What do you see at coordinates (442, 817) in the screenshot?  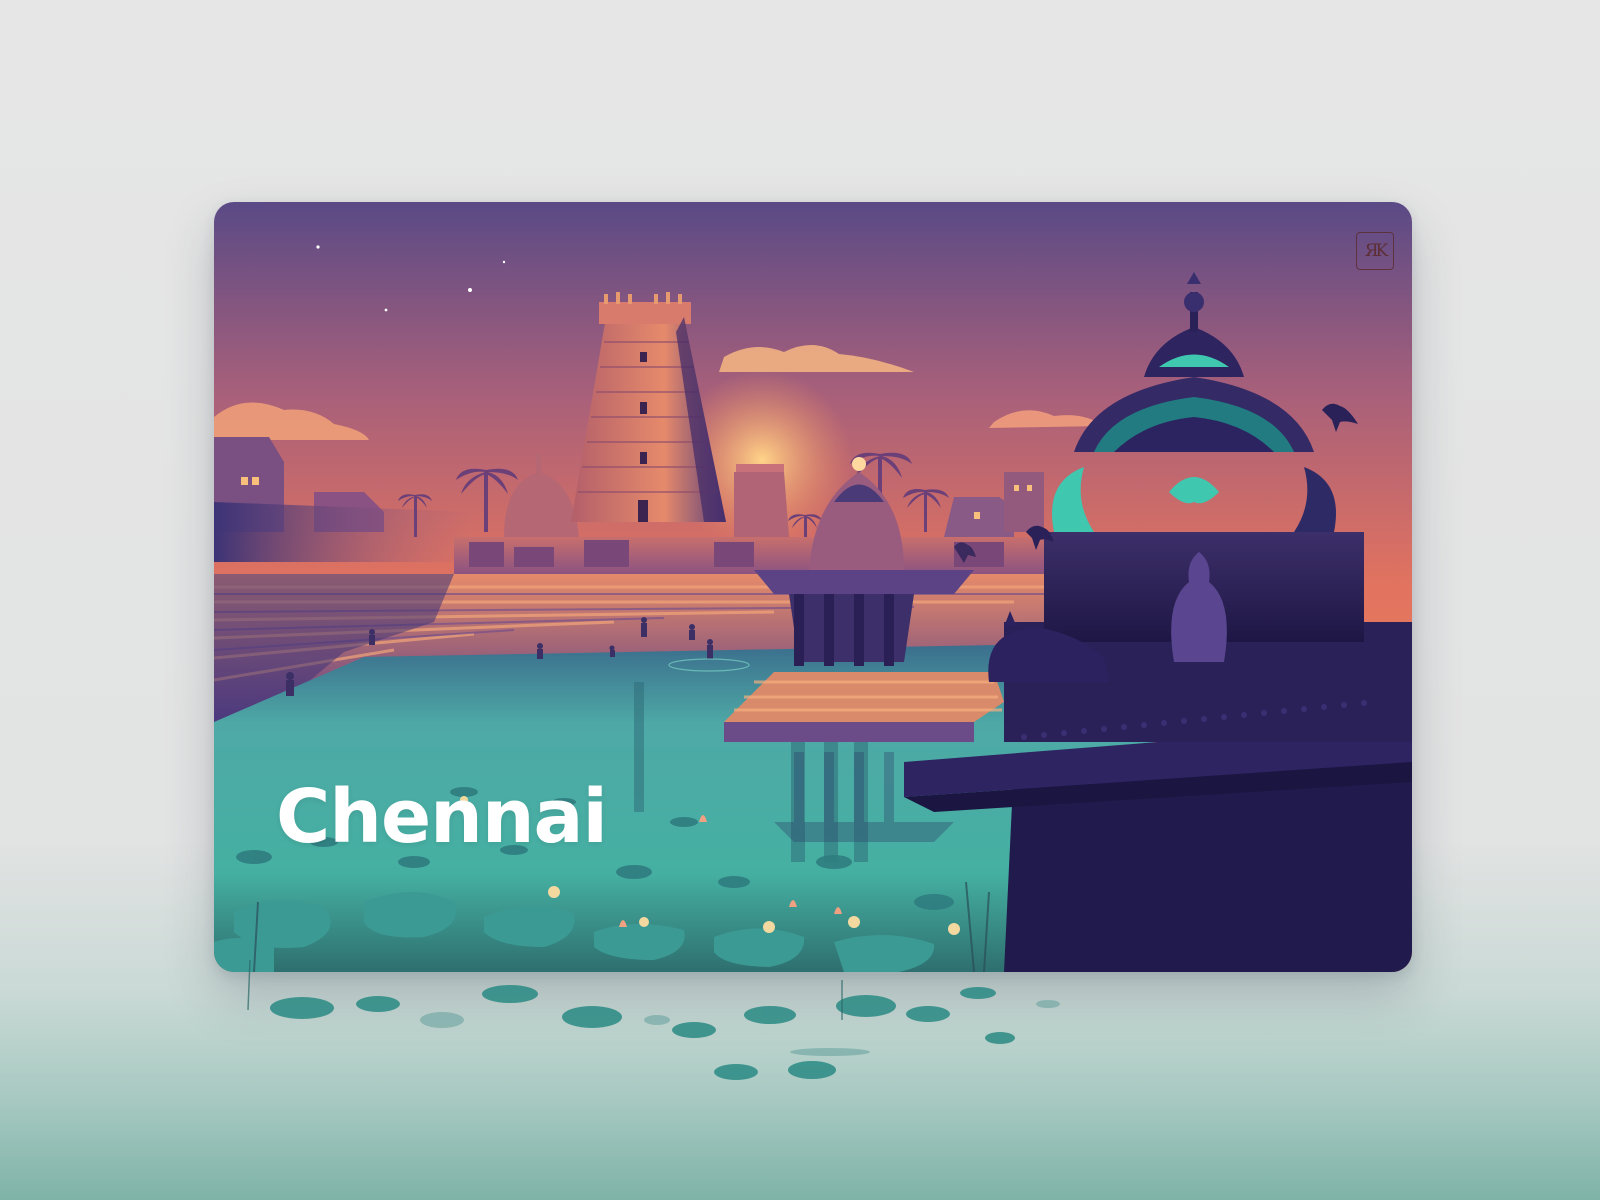 I see `city-title: Chennai` at bounding box center [442, 817].